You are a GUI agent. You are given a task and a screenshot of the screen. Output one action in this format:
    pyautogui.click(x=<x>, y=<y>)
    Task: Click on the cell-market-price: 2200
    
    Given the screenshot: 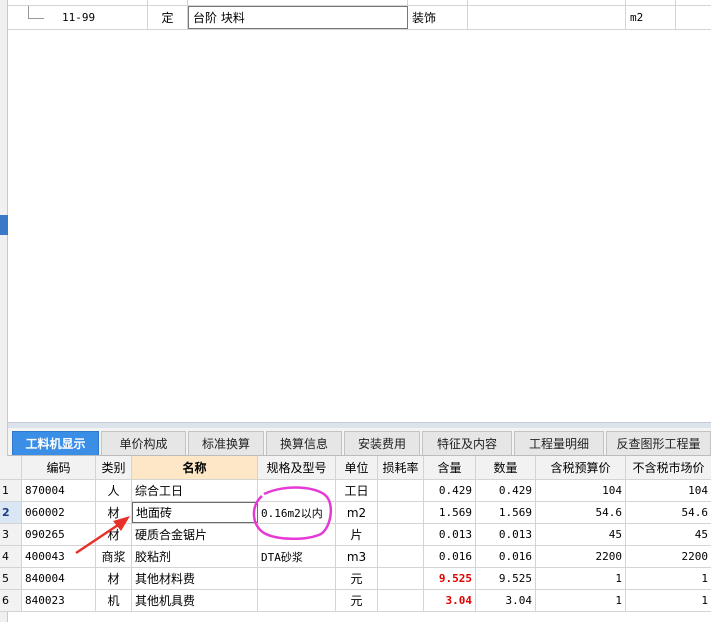 What is the action you would take?
    pyautogui.click(x=668, y=556)
    